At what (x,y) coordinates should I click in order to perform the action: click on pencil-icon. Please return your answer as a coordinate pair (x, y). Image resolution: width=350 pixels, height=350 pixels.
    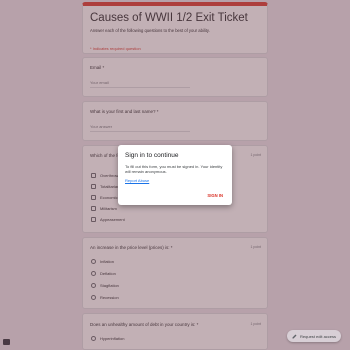
    Looking at the image, I should click on (294, 336).